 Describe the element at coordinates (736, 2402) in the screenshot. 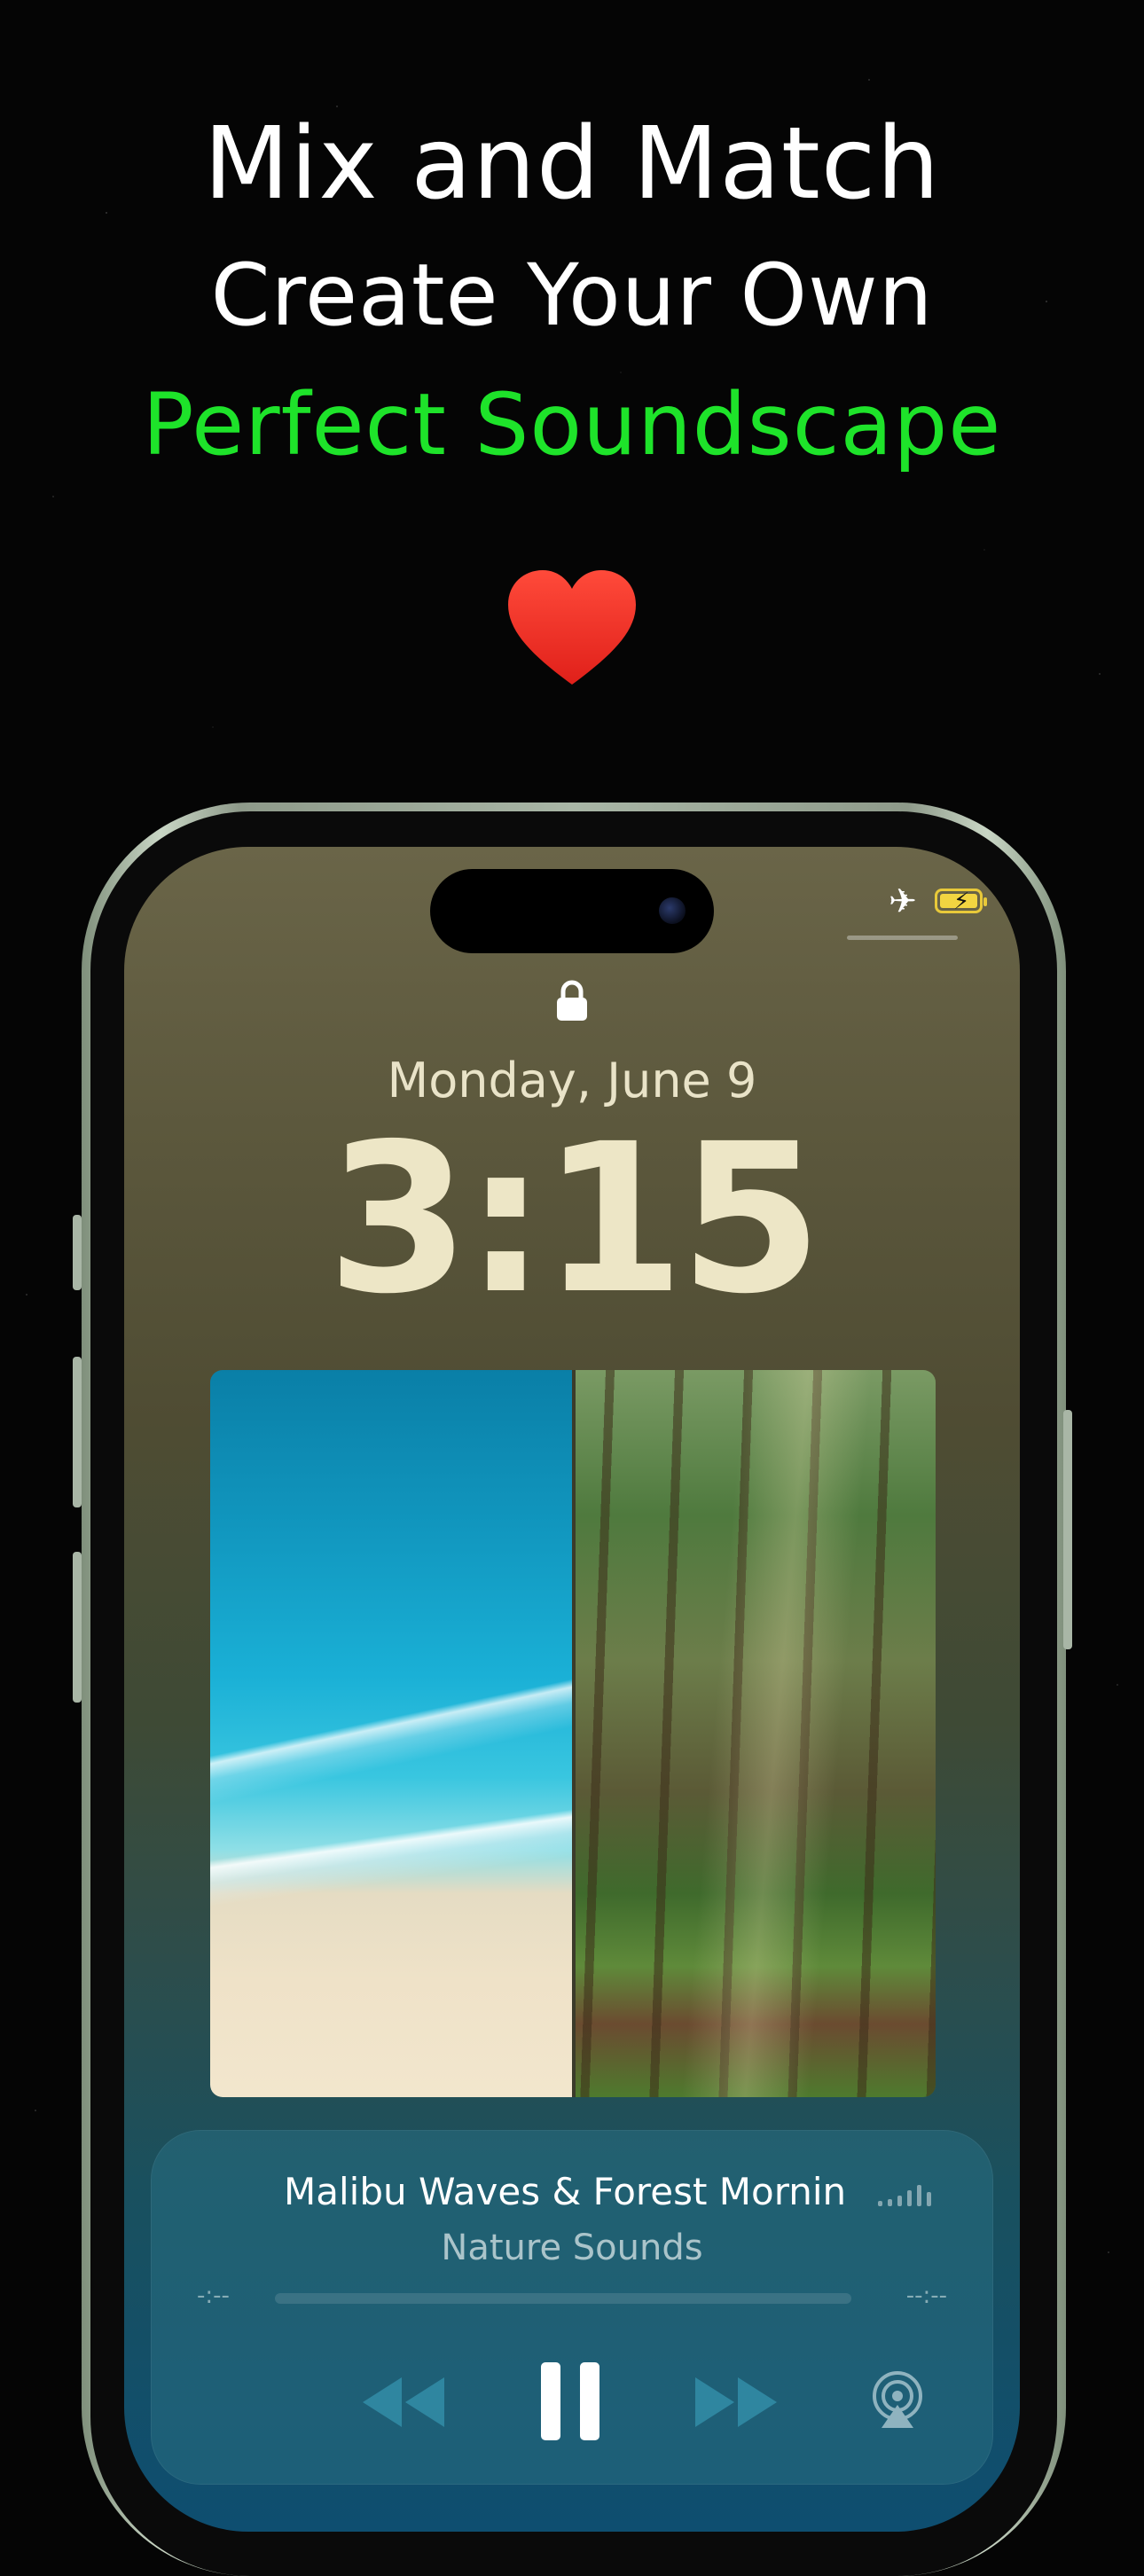

I see `fast-forward-icon` at that location.